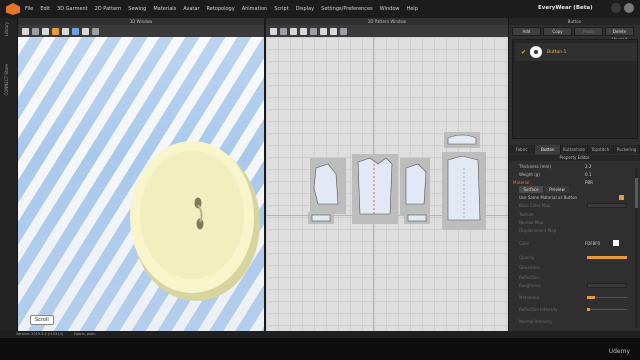 The width and height of the screenshot is (640, 360). What do you see at coordinates (607, 257) in the screenshot?
I see `opacity-slider` at bounding box center [607, 257].